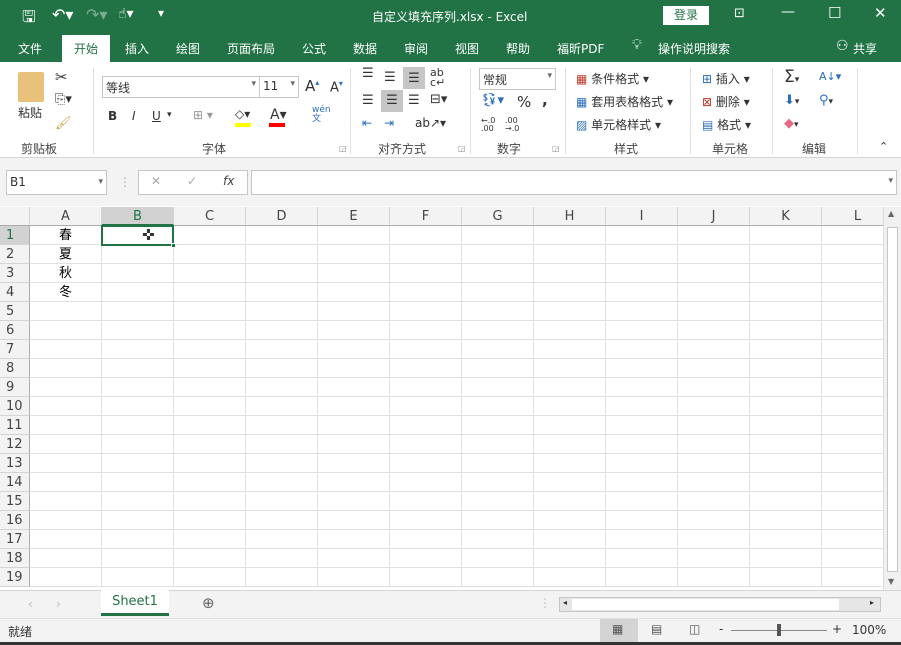 This screenshot has width=901, height=645. I want to click on cell-H6, so click(570, 330).